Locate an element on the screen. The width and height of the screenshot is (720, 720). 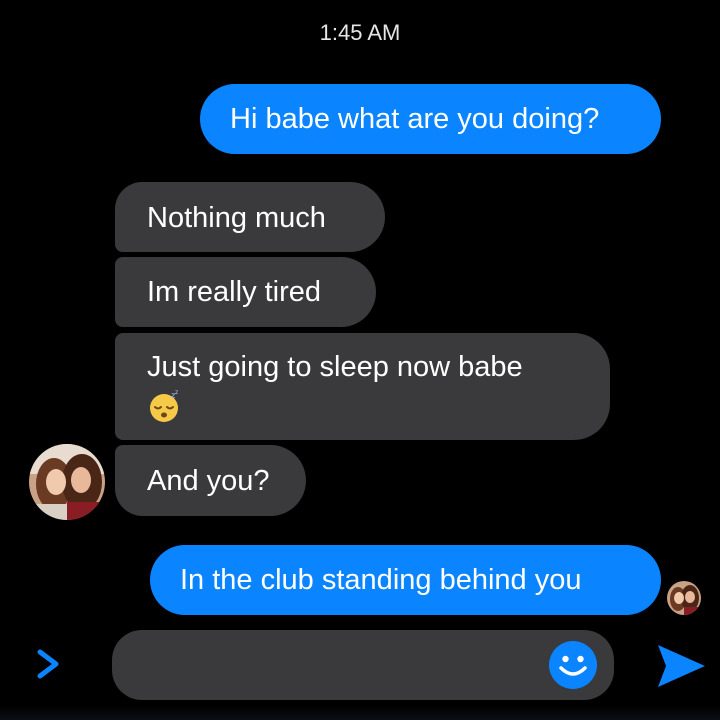
message-text: Just going to sleep now babe is located at coordinates (335, 367).